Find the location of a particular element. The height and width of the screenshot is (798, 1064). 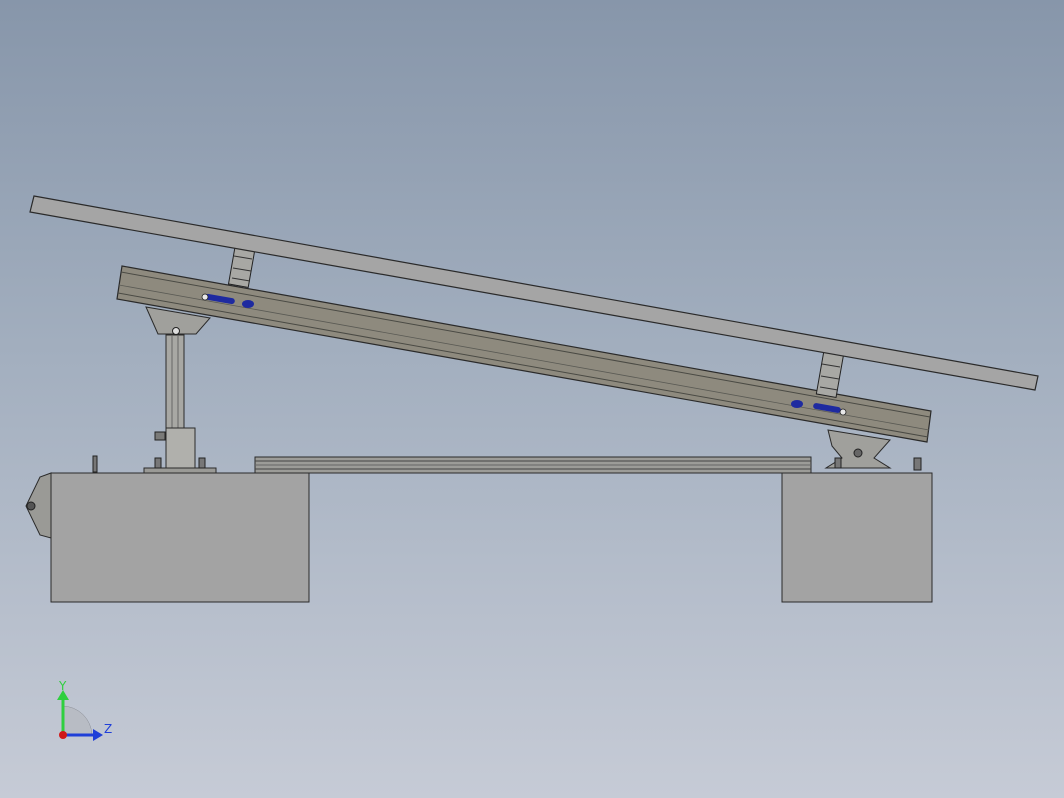

orientation-triad: Y Z is located at coordinates (84, 710).